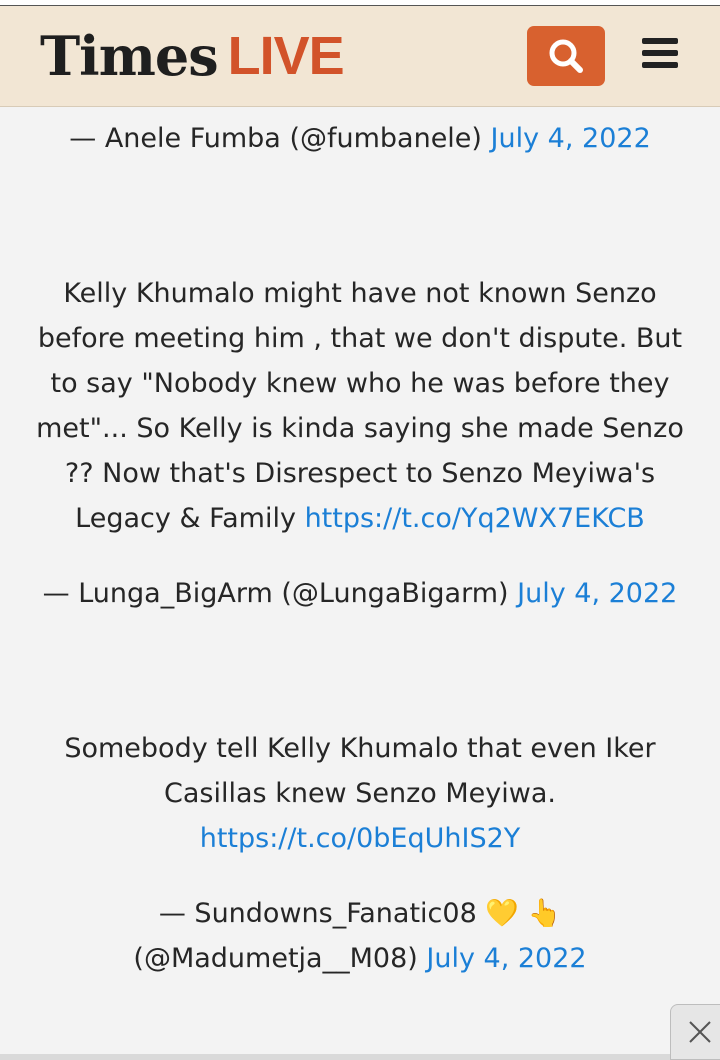 This screenshot has height=1060, width=720. Describe the element at coordinates (275, 958) in the screenshot. I see `tweet-author: (@Madumetja__M08)` at that location.